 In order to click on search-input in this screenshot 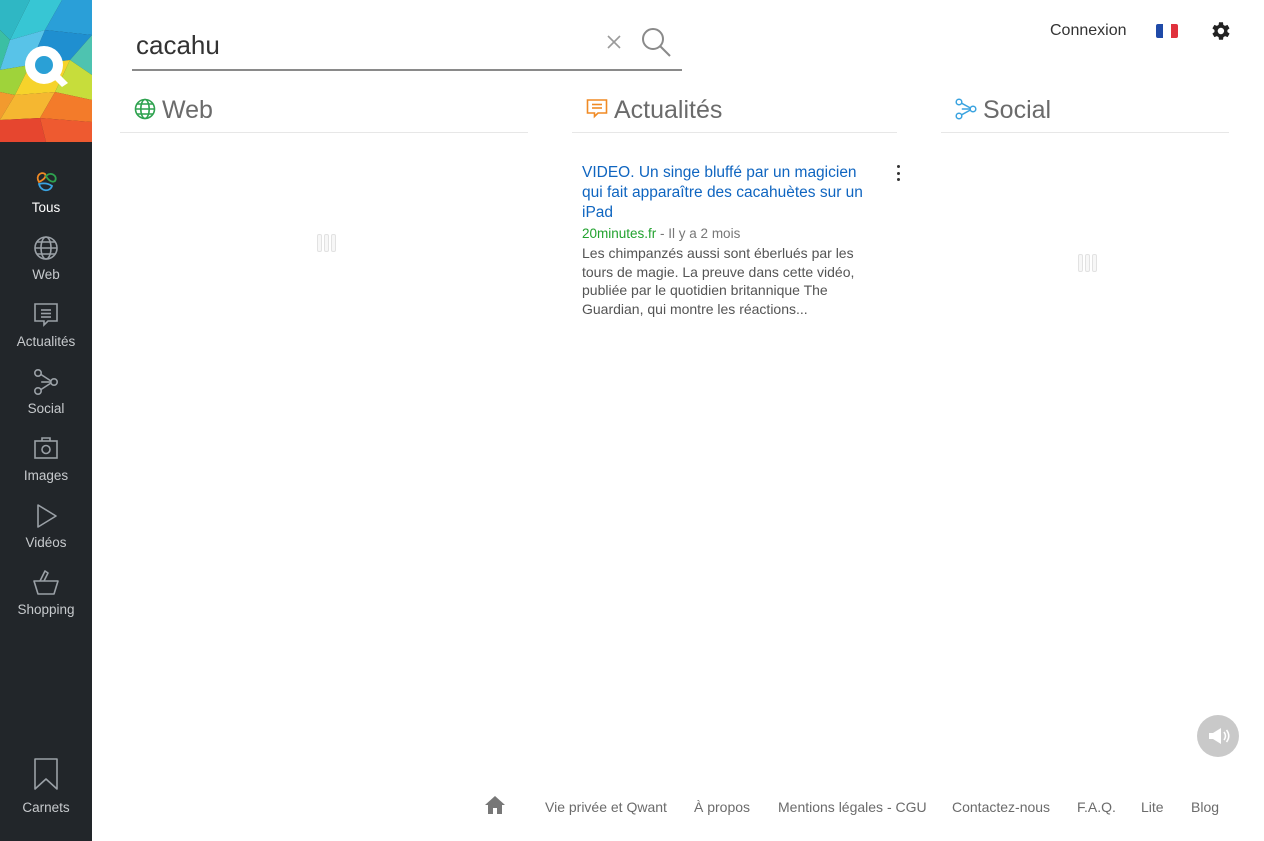, I will do `click(361, 45)`.